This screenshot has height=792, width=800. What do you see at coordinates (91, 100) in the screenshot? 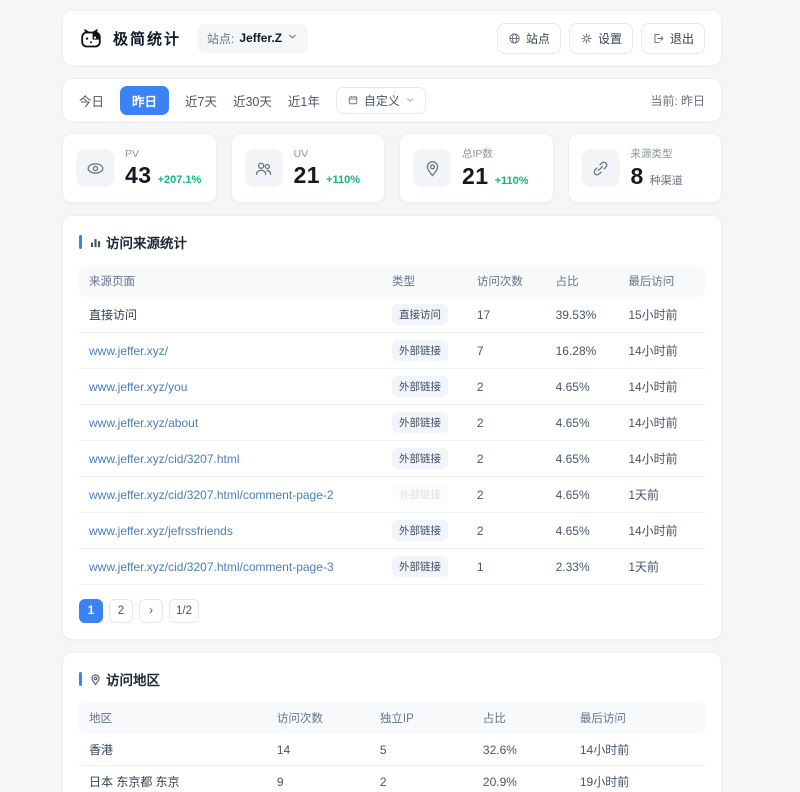
I see `tab-today: 今日` at bounding box center [91, 100].